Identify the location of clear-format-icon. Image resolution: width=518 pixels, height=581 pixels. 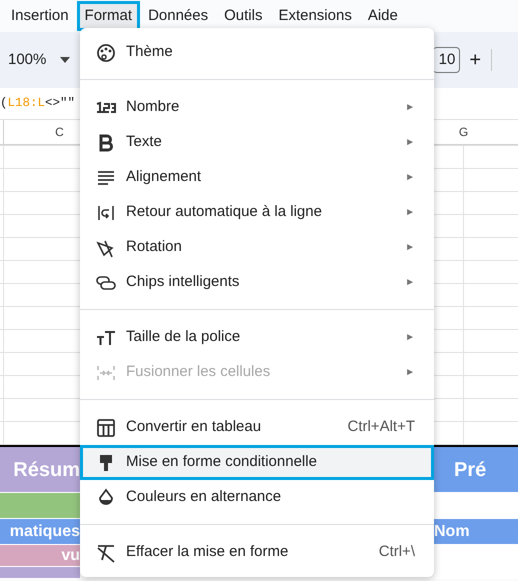
(106, 552).